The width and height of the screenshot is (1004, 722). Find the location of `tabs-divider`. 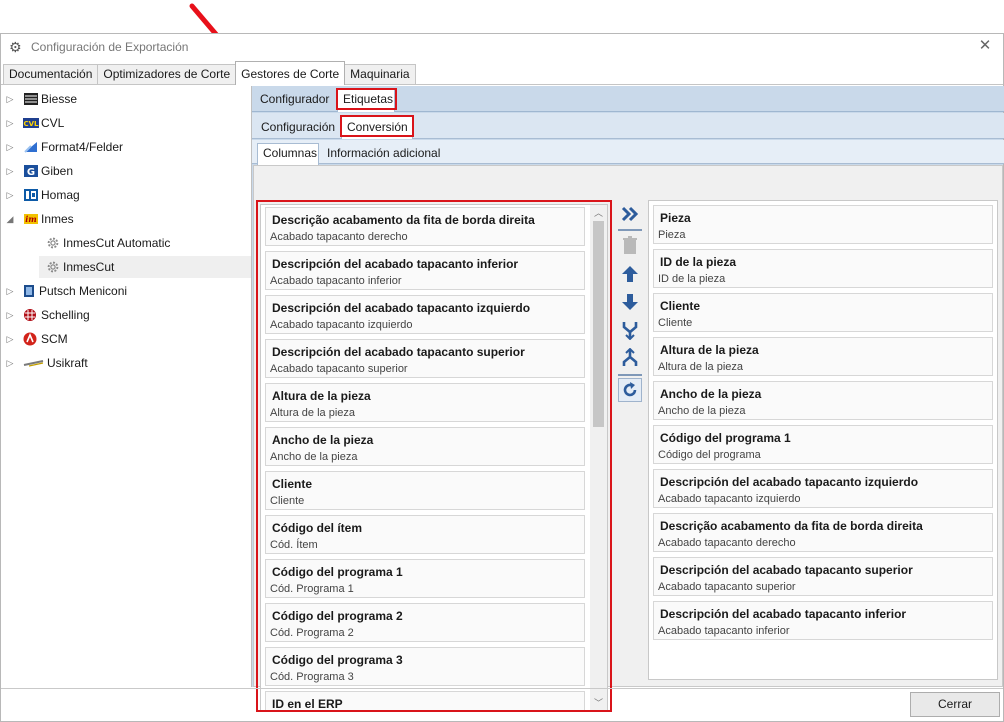

tabs-divider is located at coordinates (502, 84).